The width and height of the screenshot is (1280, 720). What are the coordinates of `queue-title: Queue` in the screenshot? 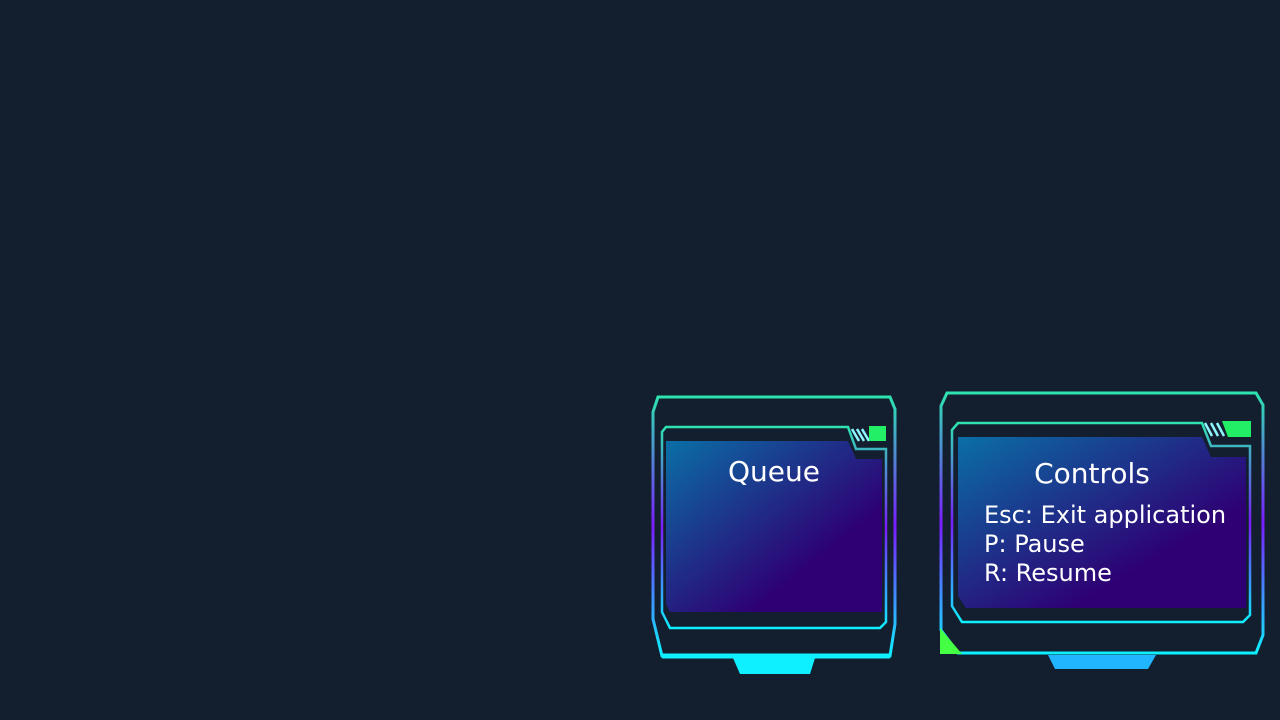 It's located at (774, 471).